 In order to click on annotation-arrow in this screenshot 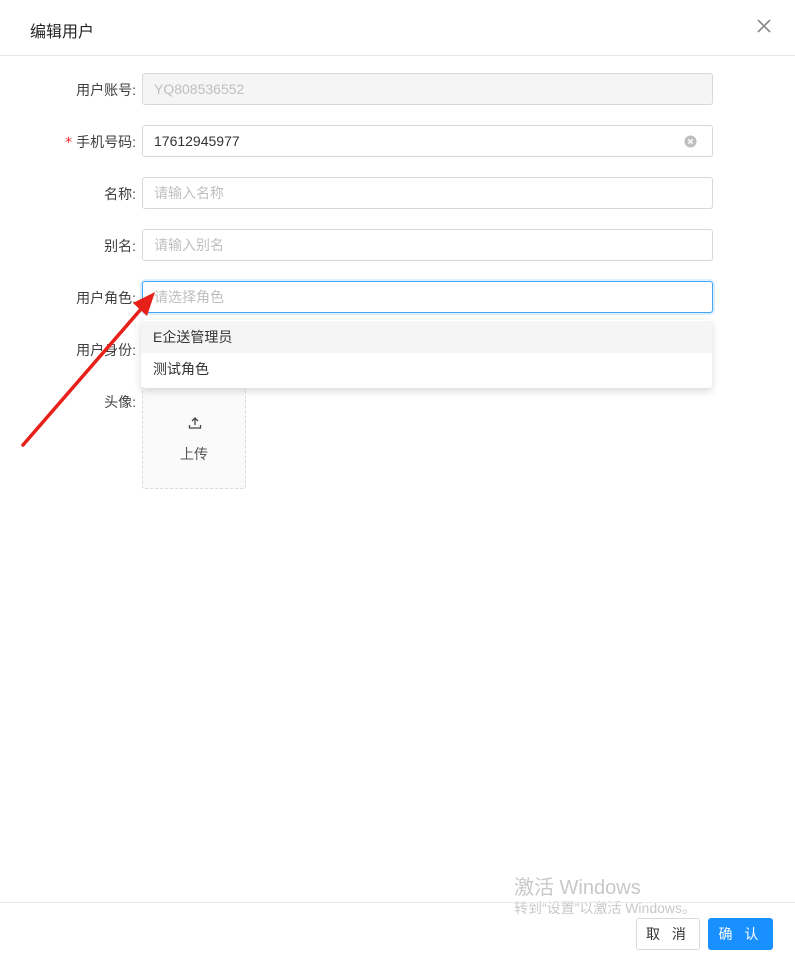, I will do `click(88, 369)`.